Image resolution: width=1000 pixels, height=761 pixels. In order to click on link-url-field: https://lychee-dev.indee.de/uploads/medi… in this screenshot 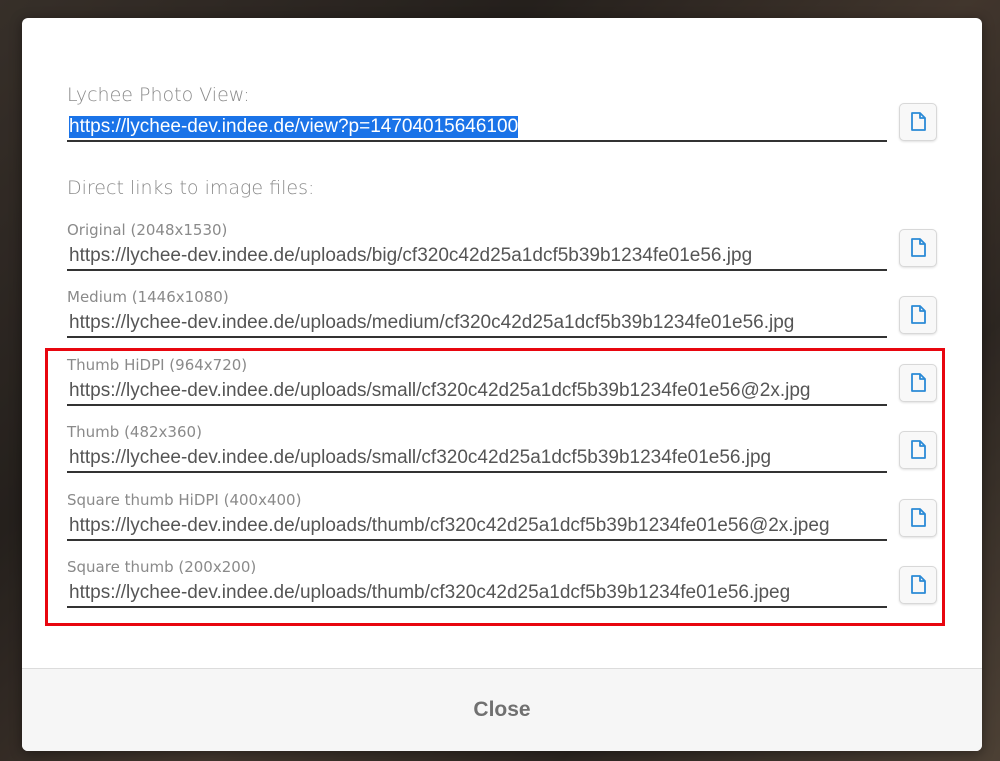, I will do `click(477, 324)`.